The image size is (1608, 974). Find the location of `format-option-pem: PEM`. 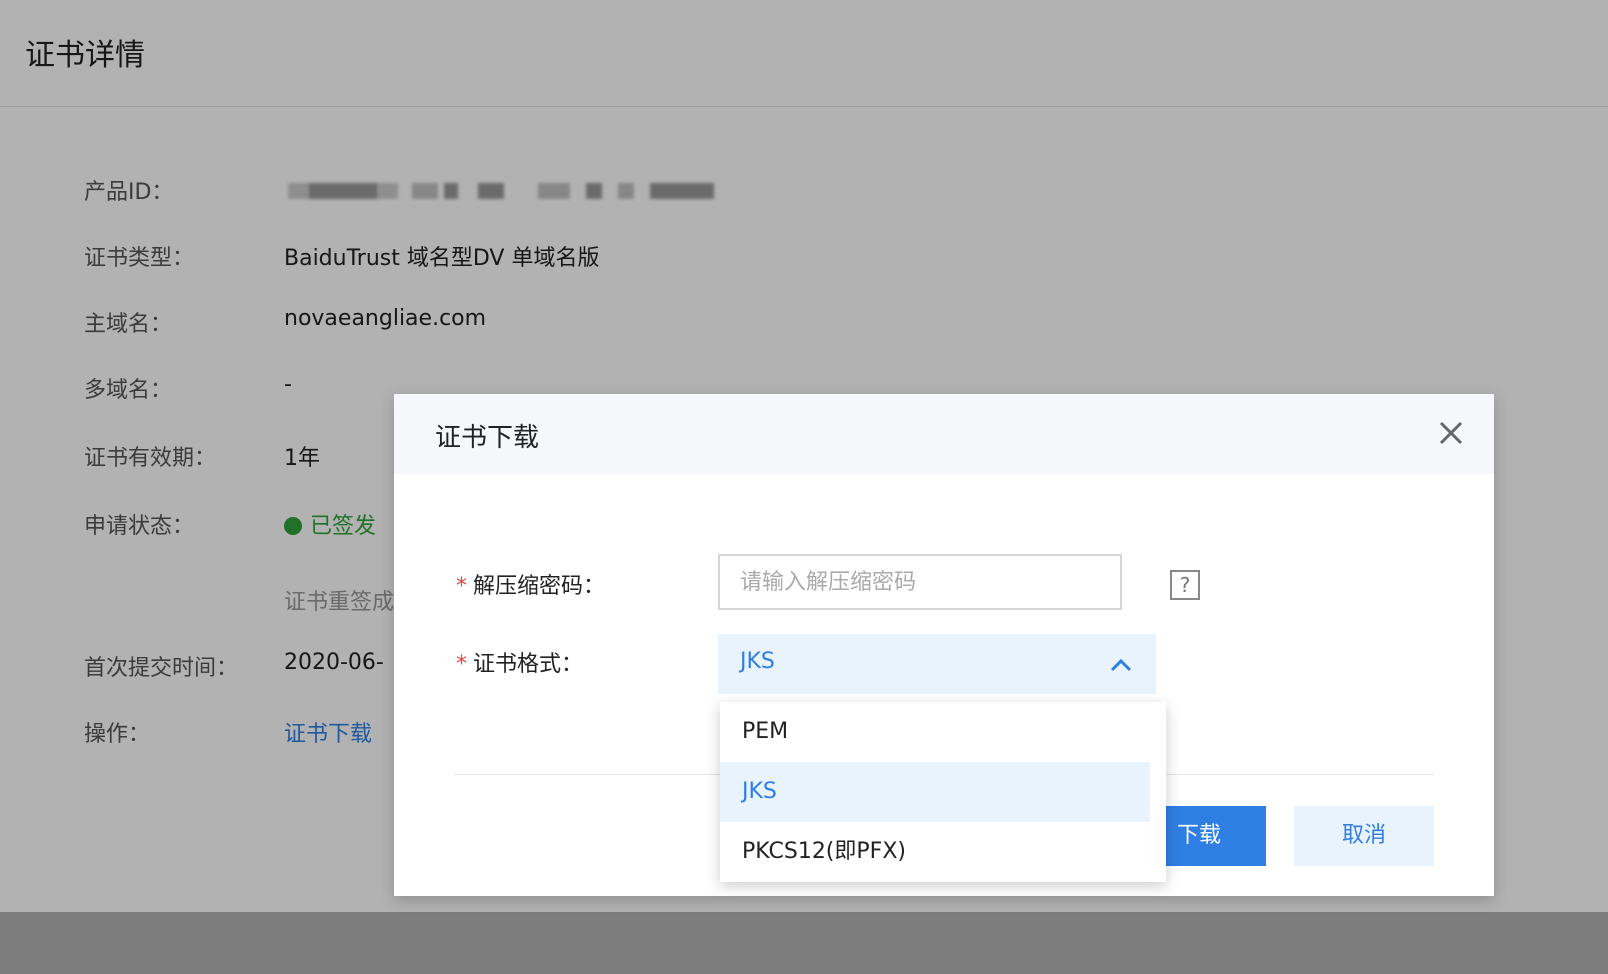

format-option-pem: PEM is located at coordinates (935, 732).